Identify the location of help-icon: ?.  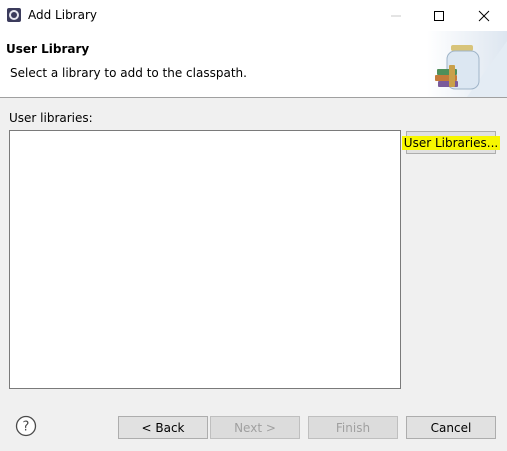
(26, 426).